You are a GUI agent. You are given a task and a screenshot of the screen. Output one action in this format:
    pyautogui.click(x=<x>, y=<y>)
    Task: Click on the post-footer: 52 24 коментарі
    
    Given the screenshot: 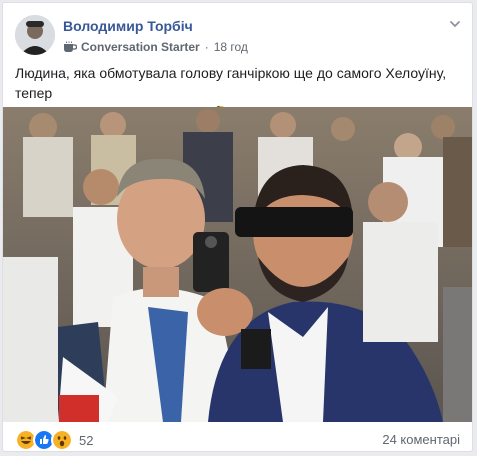 What is the action you would take?
    pyautogui.click(x=237, y=437)
    